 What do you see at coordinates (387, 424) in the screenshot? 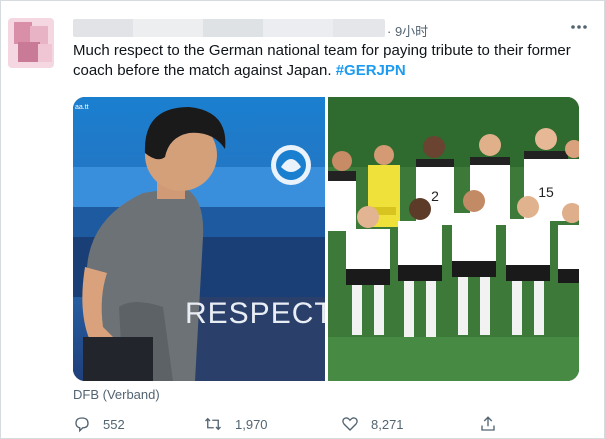
I see `like-count: 8,271` at bounding box center [387, 424].